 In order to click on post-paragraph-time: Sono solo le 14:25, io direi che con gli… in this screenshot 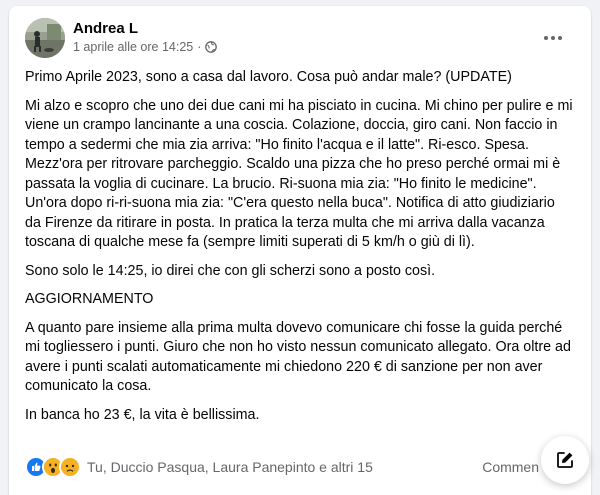, I will do `click(230, 270)`.